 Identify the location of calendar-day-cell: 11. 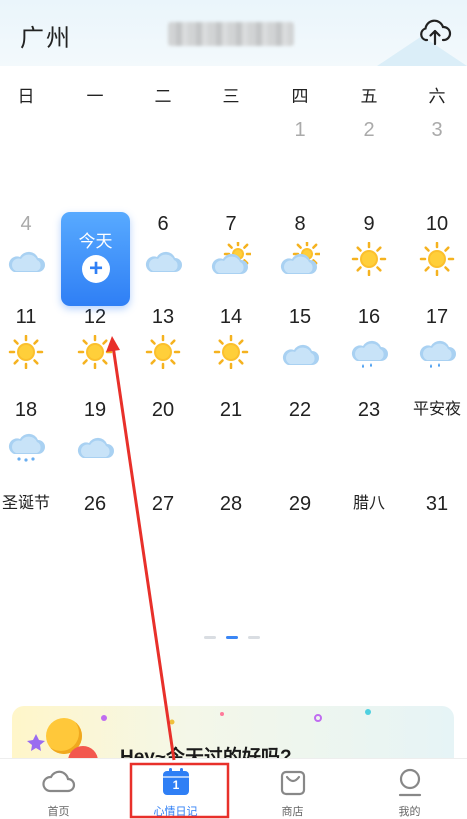
(29, 336).